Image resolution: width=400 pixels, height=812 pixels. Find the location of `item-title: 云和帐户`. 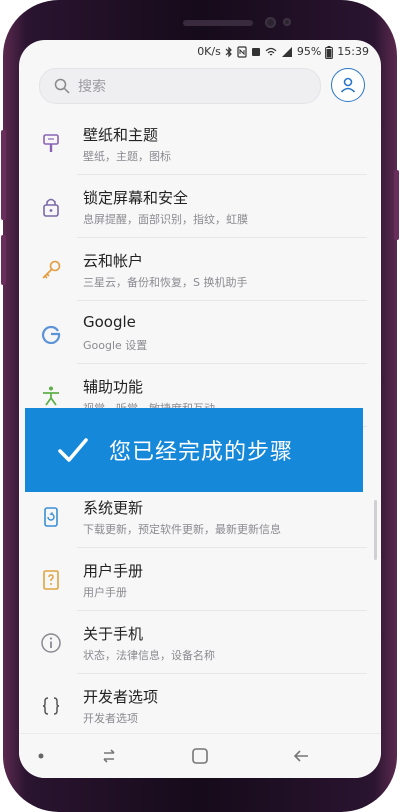

item-title: 云和帐户 is located at coordinates (113, 261).